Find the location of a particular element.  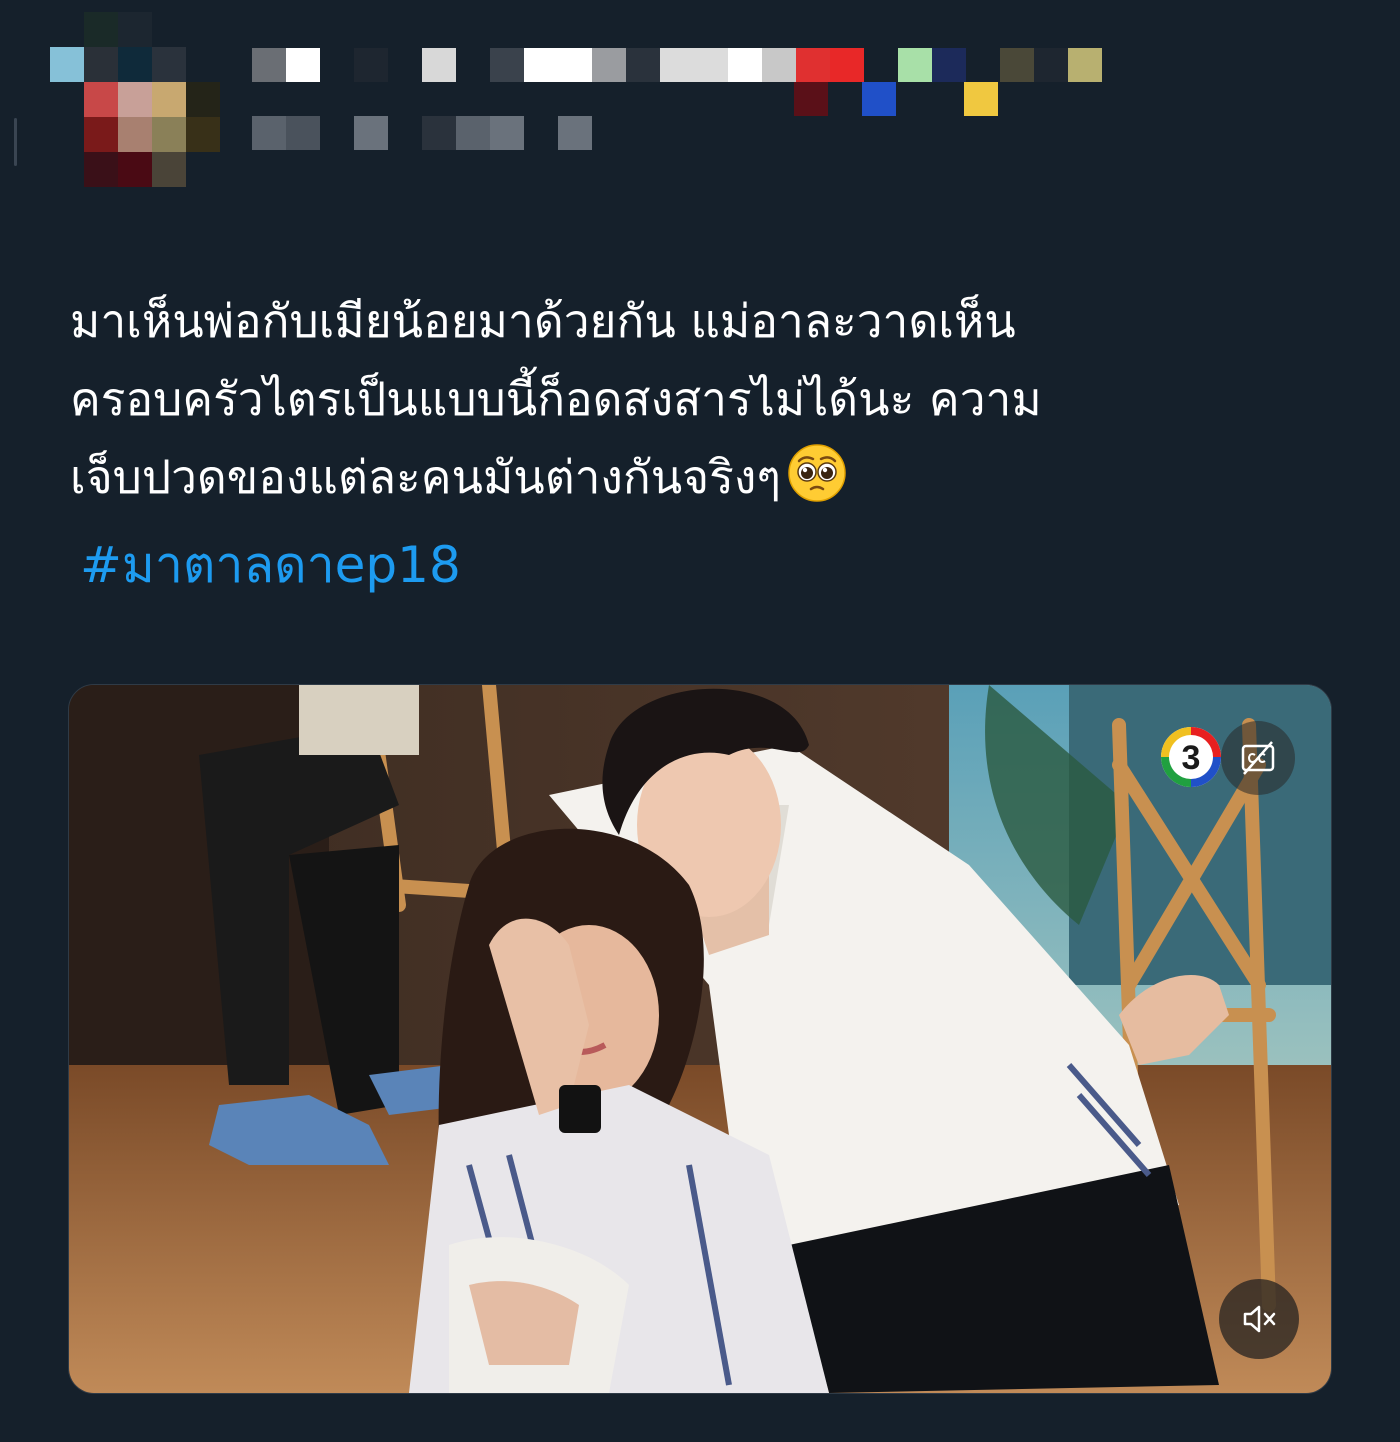

channel-3-logo-icon: 3 is located at coordinates (1191, 757).